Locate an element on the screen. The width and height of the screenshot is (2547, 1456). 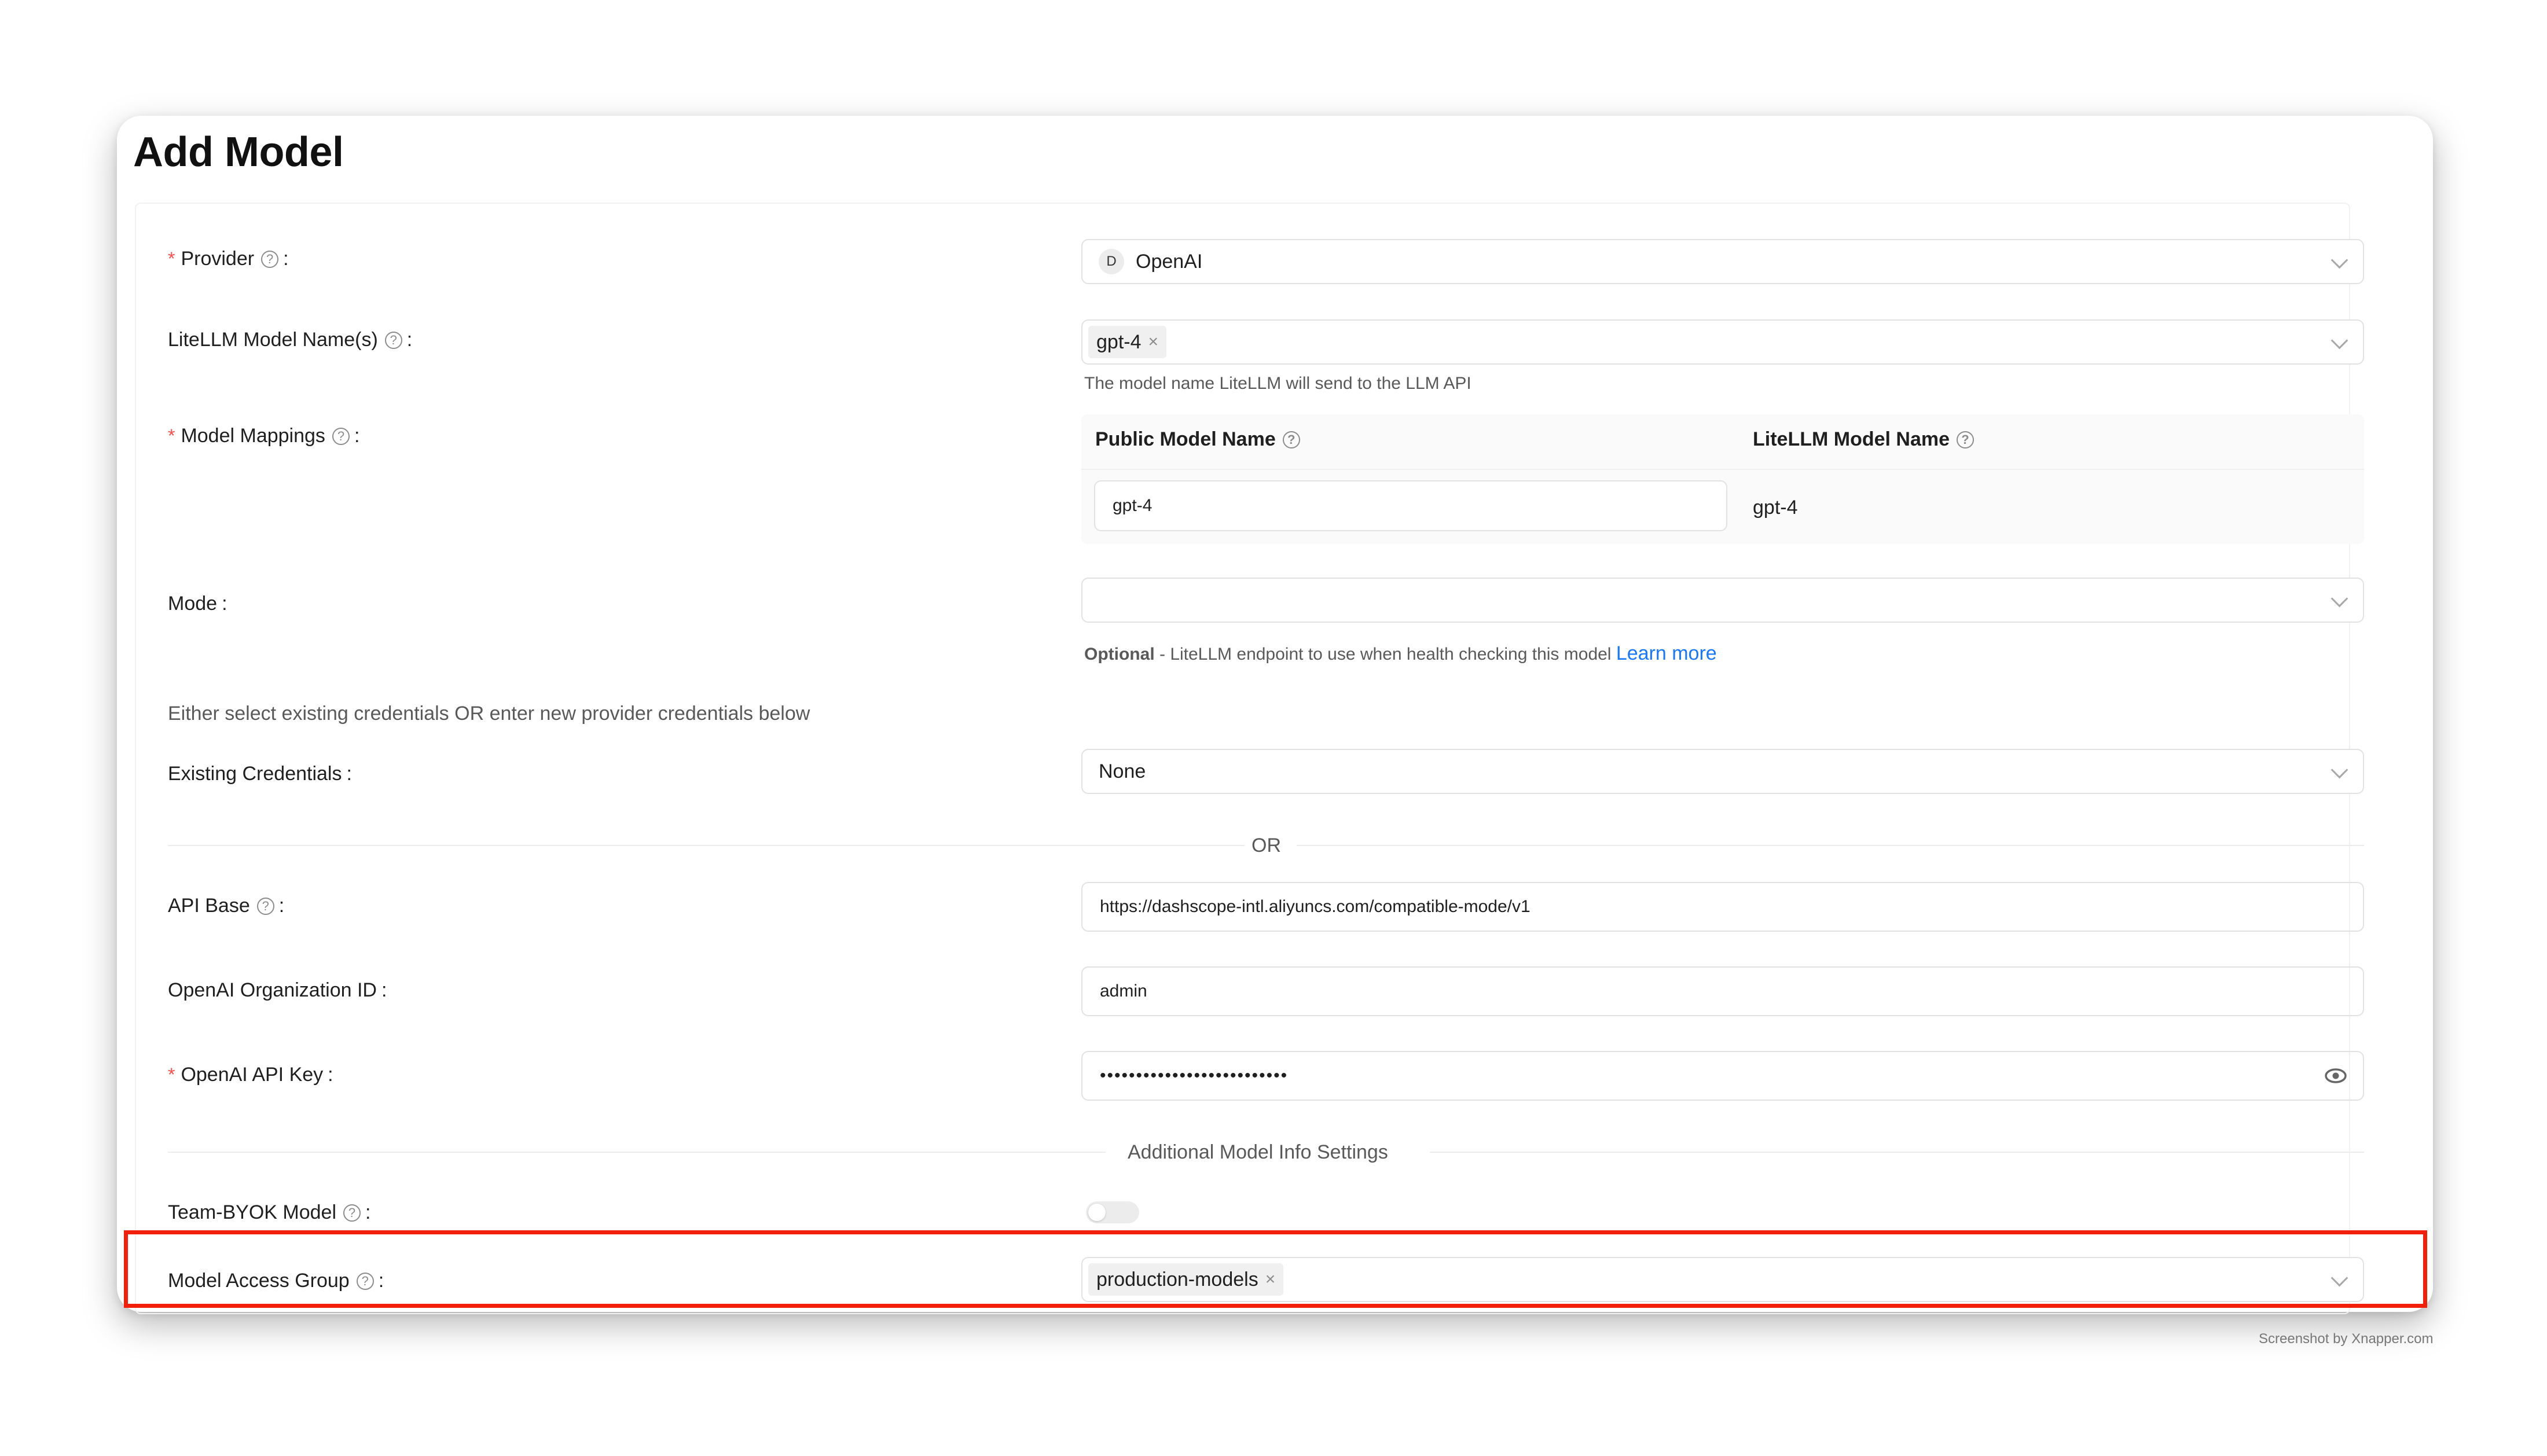
additional-divider-right is located at coordinates (1897, 1152).